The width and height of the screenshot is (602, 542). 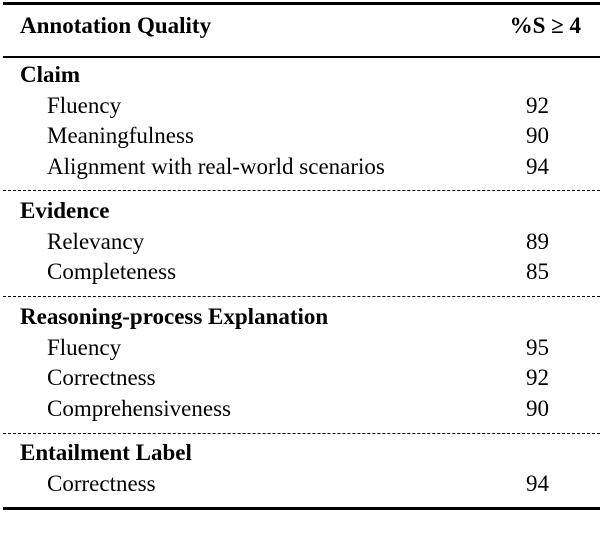 What do you see at coordinates (301, 348) in the screenshot?
I see `table-row: Fluency 95` at bounding box center [301, 348].